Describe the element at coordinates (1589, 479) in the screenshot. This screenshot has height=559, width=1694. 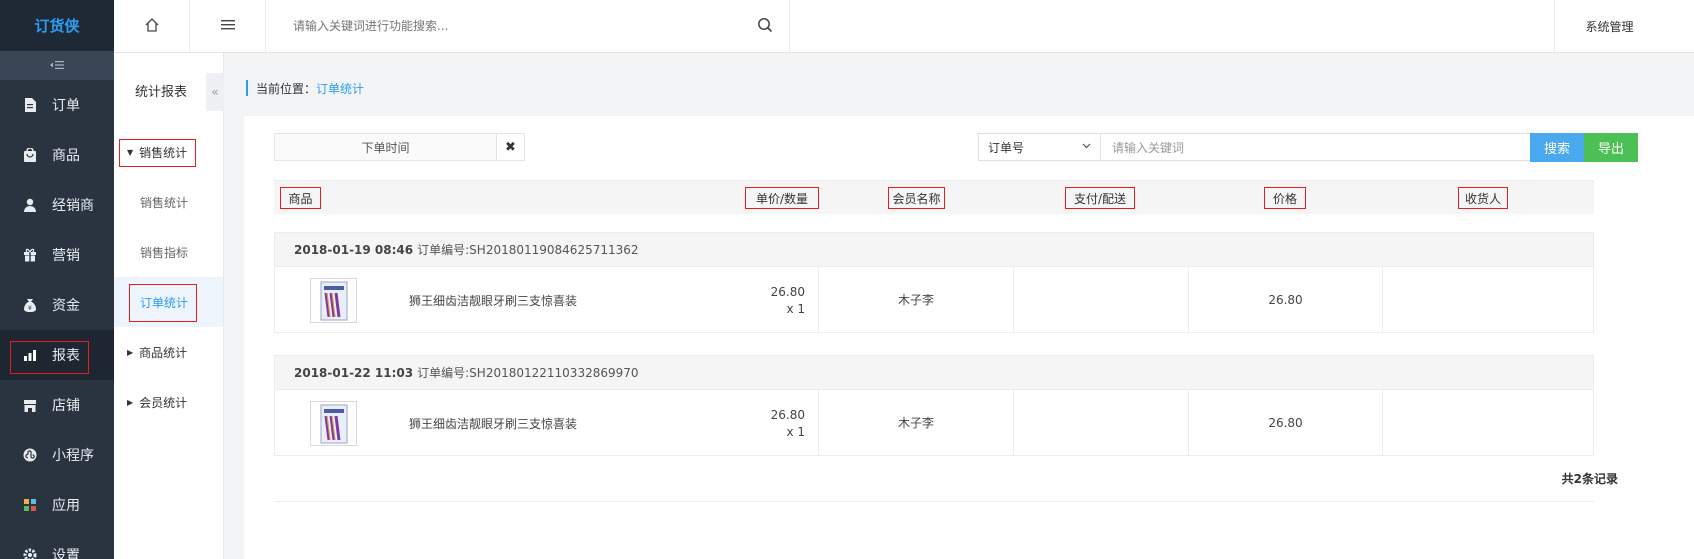
I see `total-records: 共2条记录` at that location.